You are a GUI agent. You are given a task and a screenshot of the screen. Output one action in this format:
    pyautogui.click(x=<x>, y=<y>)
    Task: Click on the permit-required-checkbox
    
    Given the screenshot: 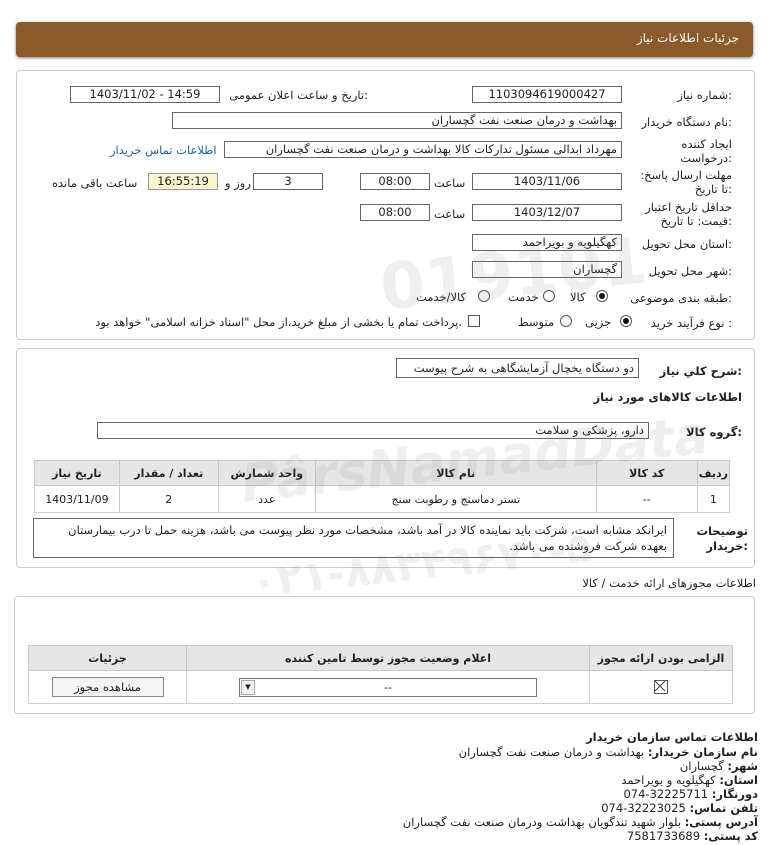 What is the action you would take?
    pyautogui.click(x=661, y=687)
    